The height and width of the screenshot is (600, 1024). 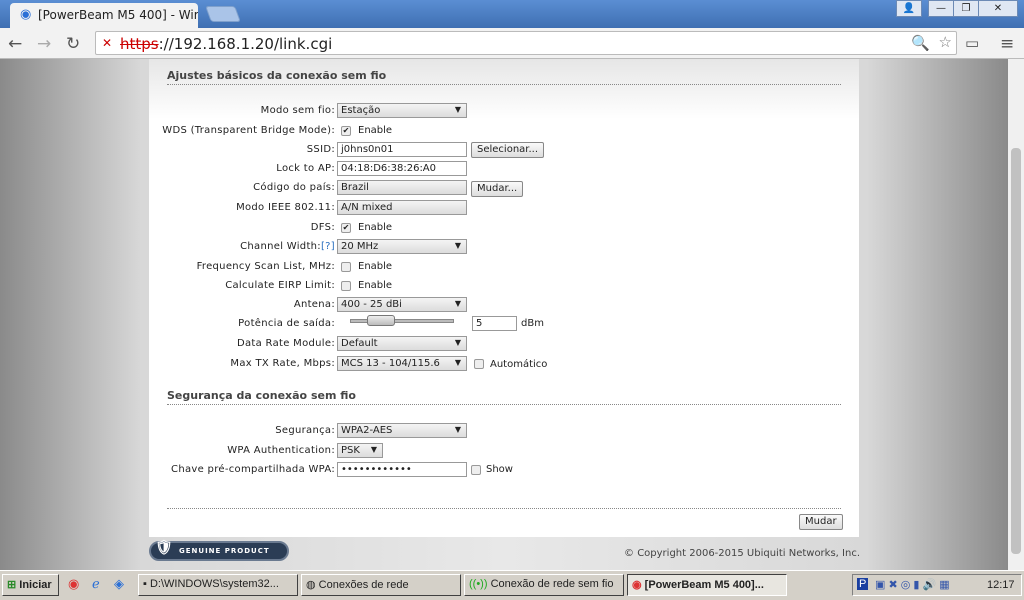 I want to click on security-select: WPA2-AES, so click(x=402, y=430).